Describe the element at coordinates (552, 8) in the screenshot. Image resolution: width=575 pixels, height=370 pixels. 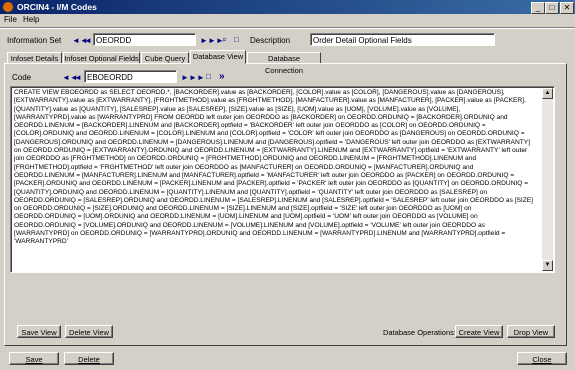
I see `maximize-button: □` at that location.